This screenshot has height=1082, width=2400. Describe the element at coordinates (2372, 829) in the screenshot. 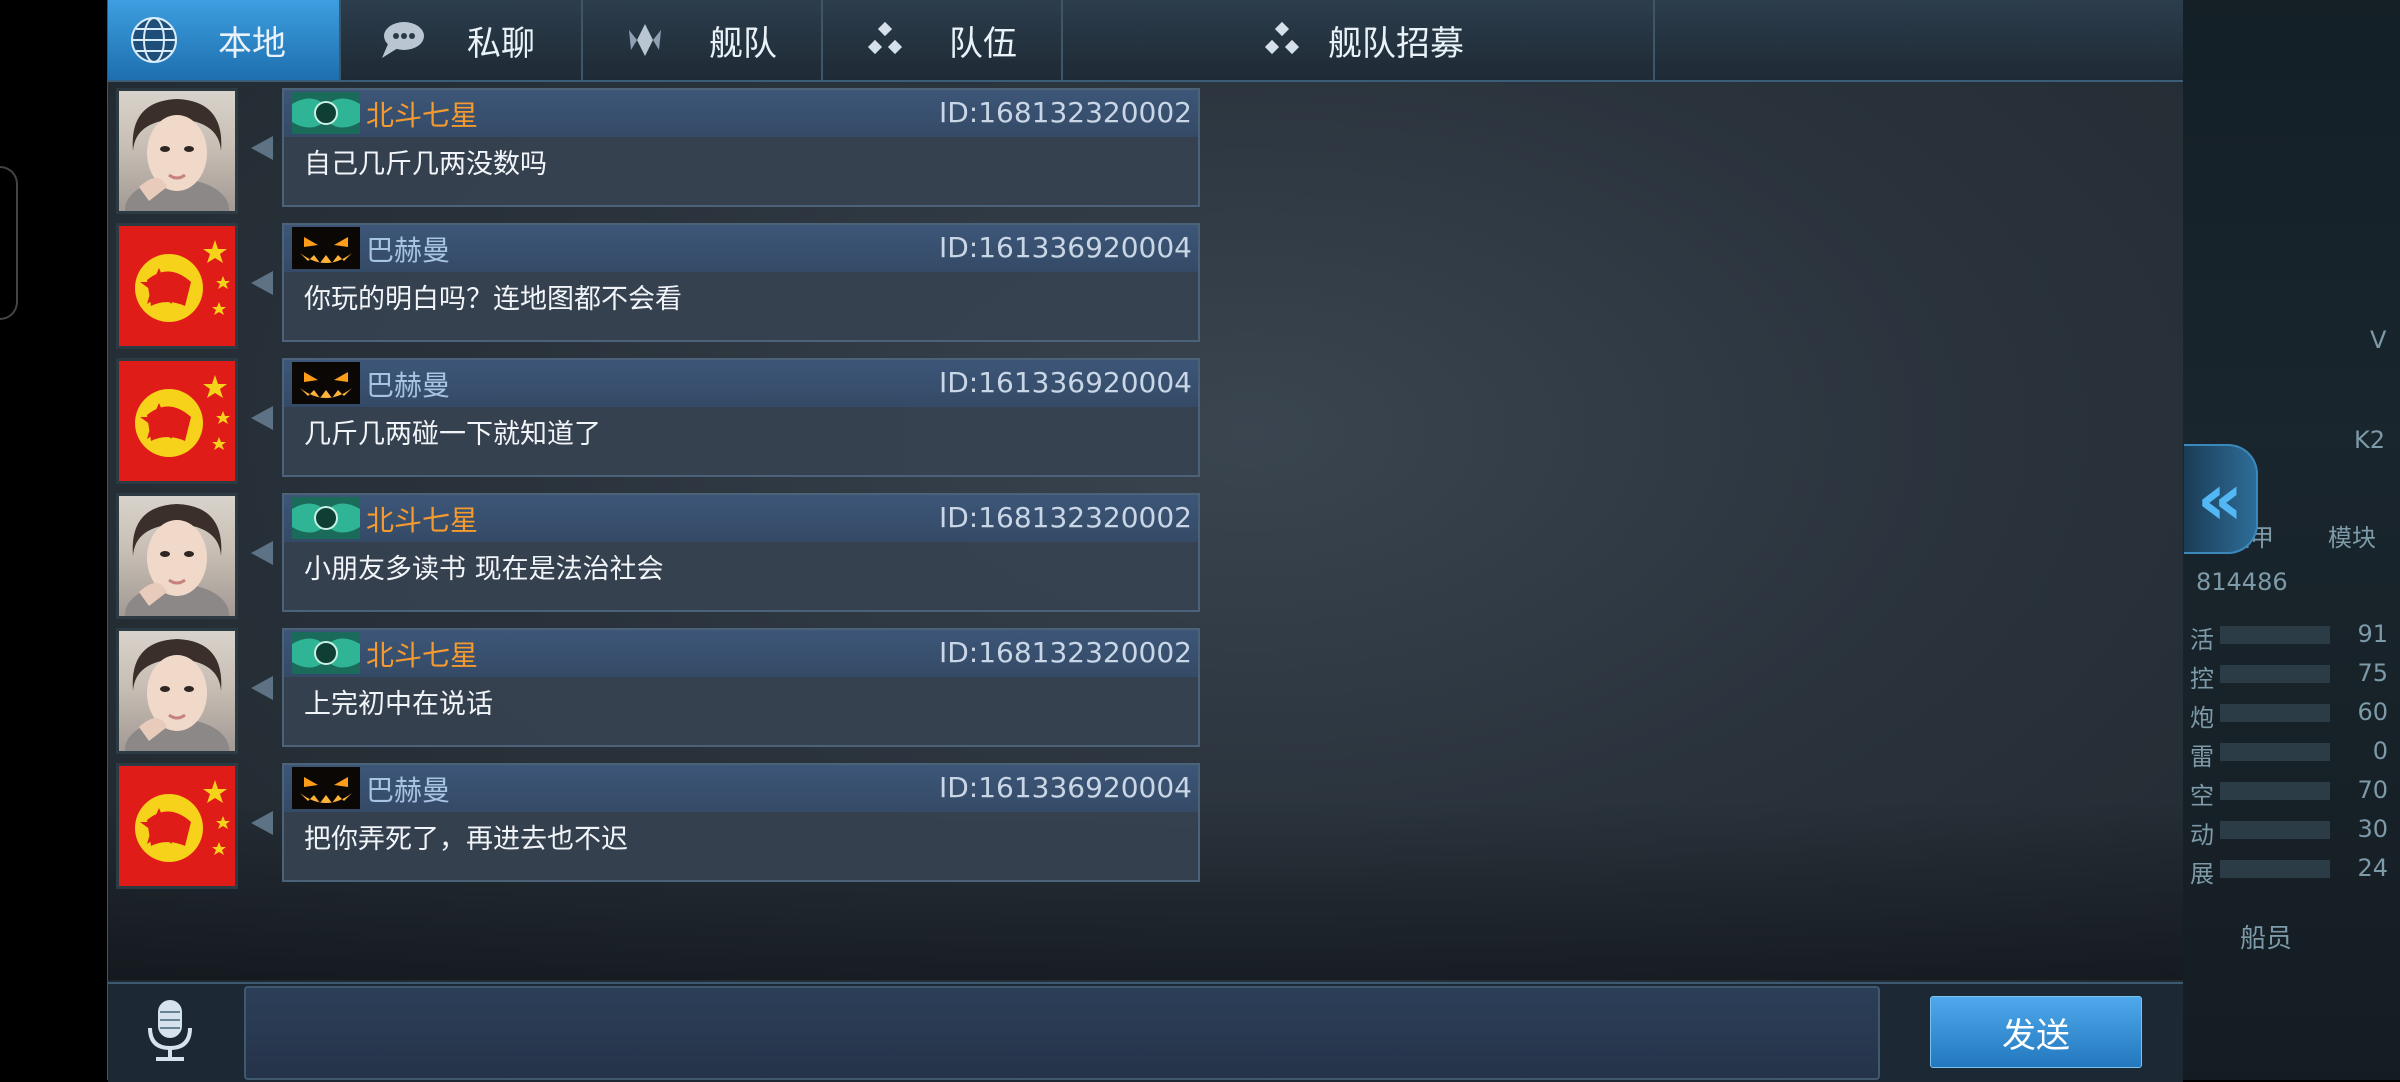

I see `bg-stat-value: 30` at that location.